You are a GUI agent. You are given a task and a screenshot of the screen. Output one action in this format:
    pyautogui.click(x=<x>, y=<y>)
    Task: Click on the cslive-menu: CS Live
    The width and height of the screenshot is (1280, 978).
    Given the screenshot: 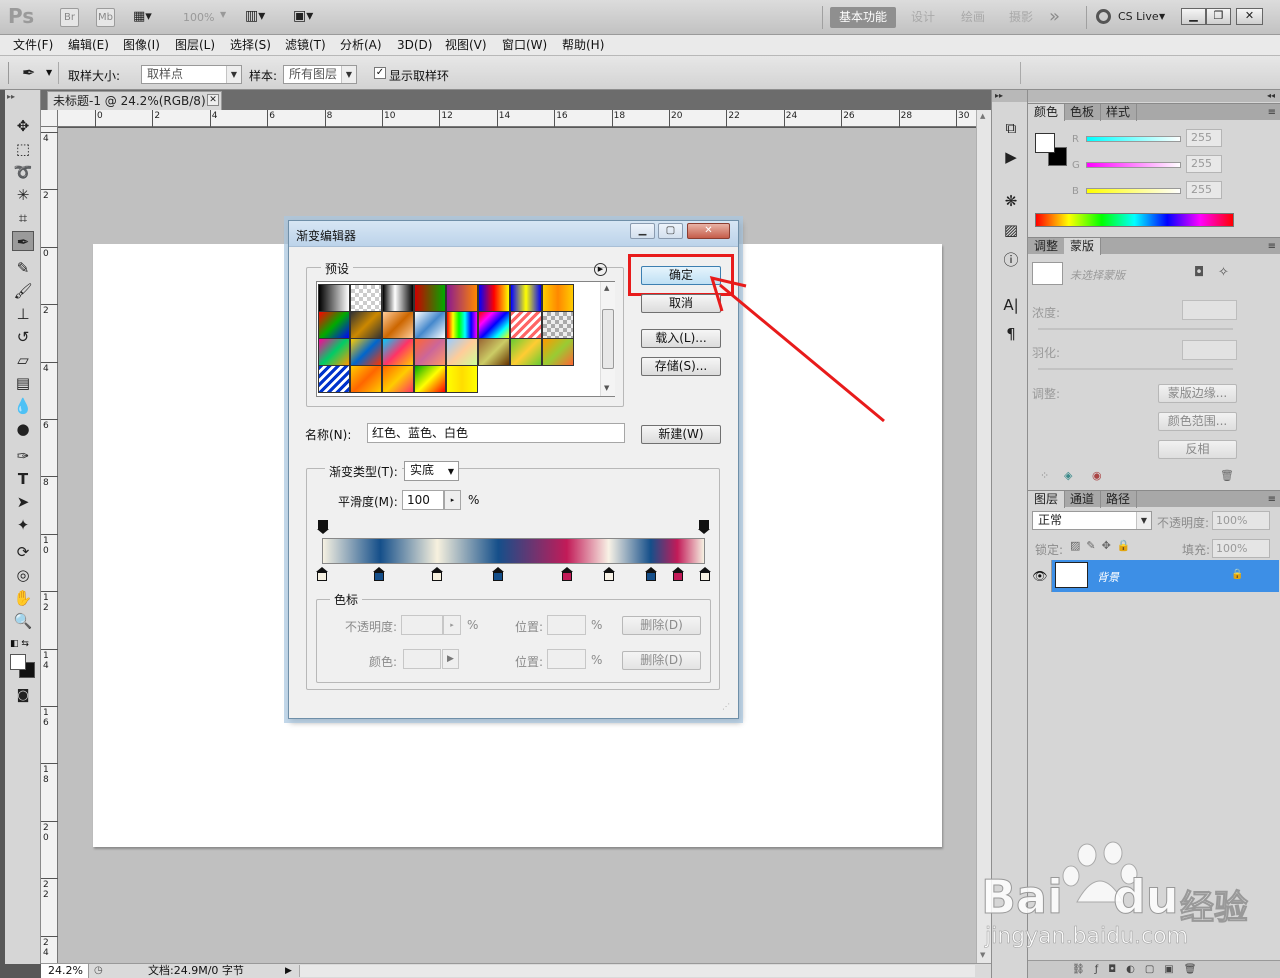 What is the action you would take?
    pyautogui.click(x=1138, y=16)
    